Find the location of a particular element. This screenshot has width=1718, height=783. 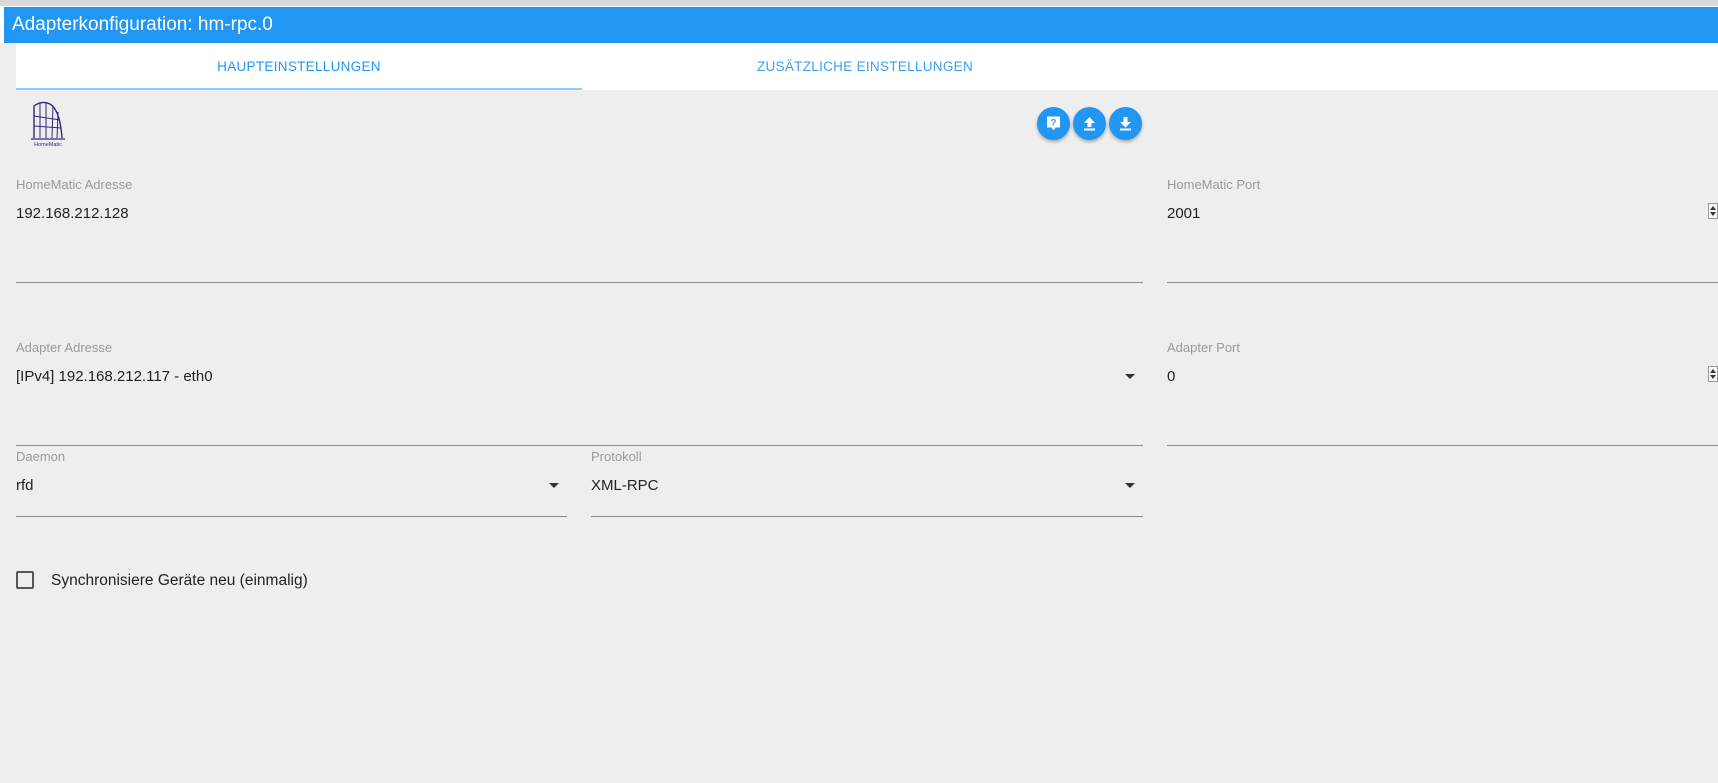

upload-icon is located at coordinates (1089, 124).